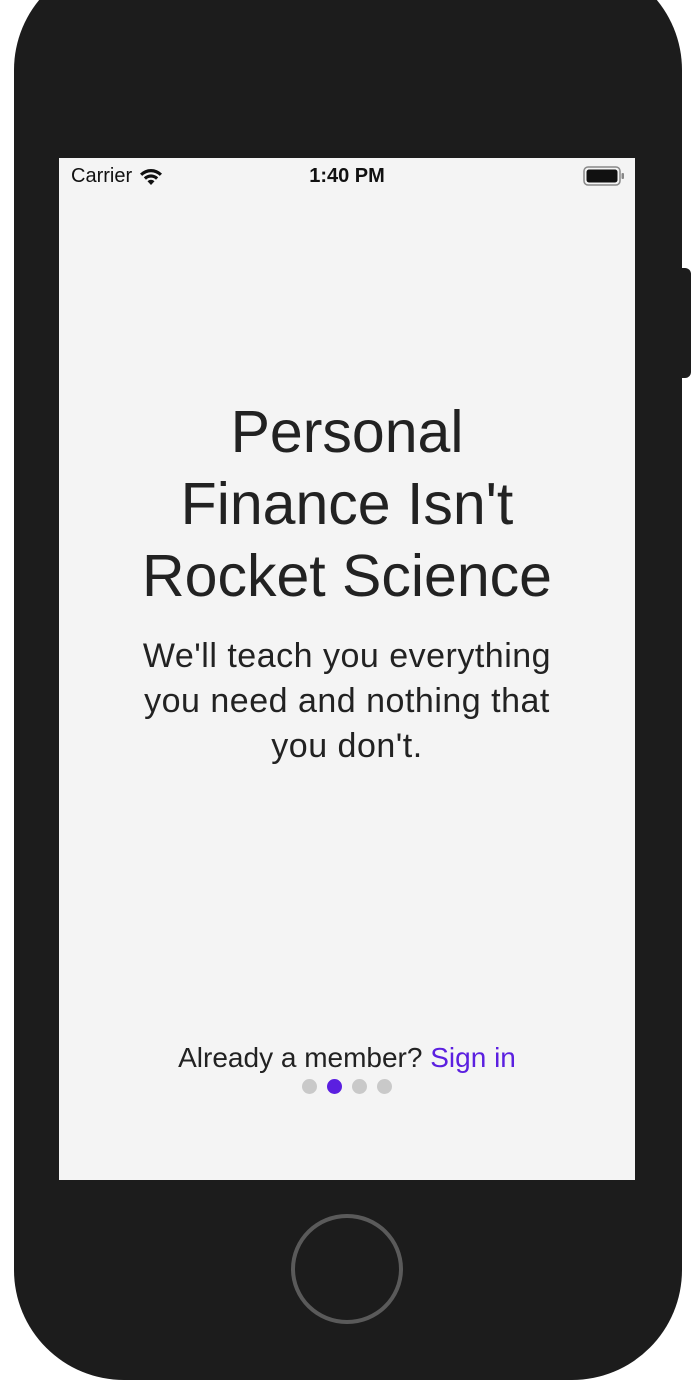  I want to click on onboarding-headline: Personal Finance Isn't Rocket Science, so click(347, 504).